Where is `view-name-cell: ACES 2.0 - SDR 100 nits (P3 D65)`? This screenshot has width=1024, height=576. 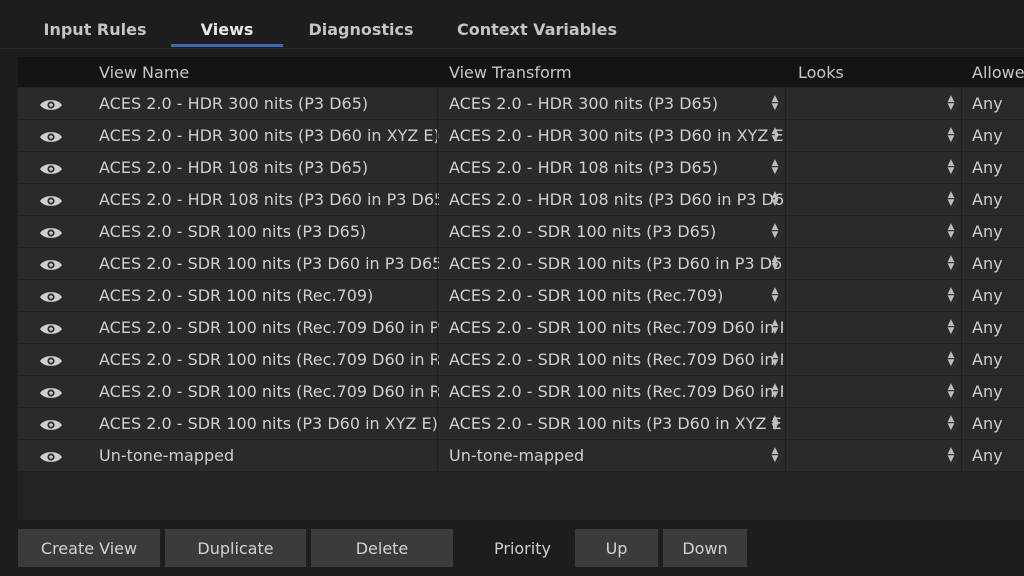
view-name-cell: ACES 2.0 - SDR 100 nits (P3 D65) is located at coordinates (269, 231).